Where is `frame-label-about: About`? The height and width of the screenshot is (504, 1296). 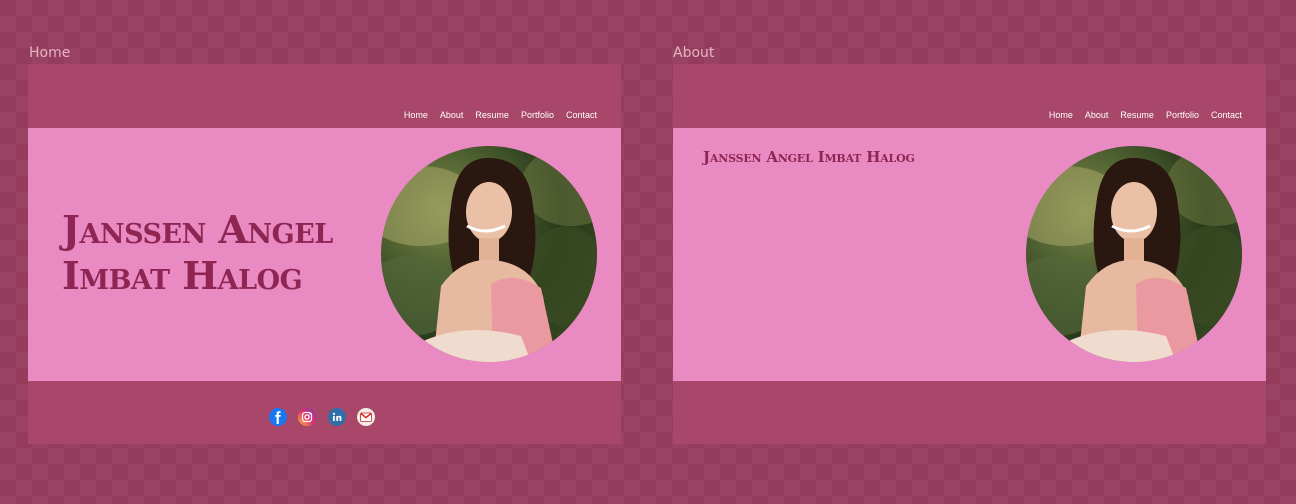 frame-label-about: About is located at coordinates (694, 53).